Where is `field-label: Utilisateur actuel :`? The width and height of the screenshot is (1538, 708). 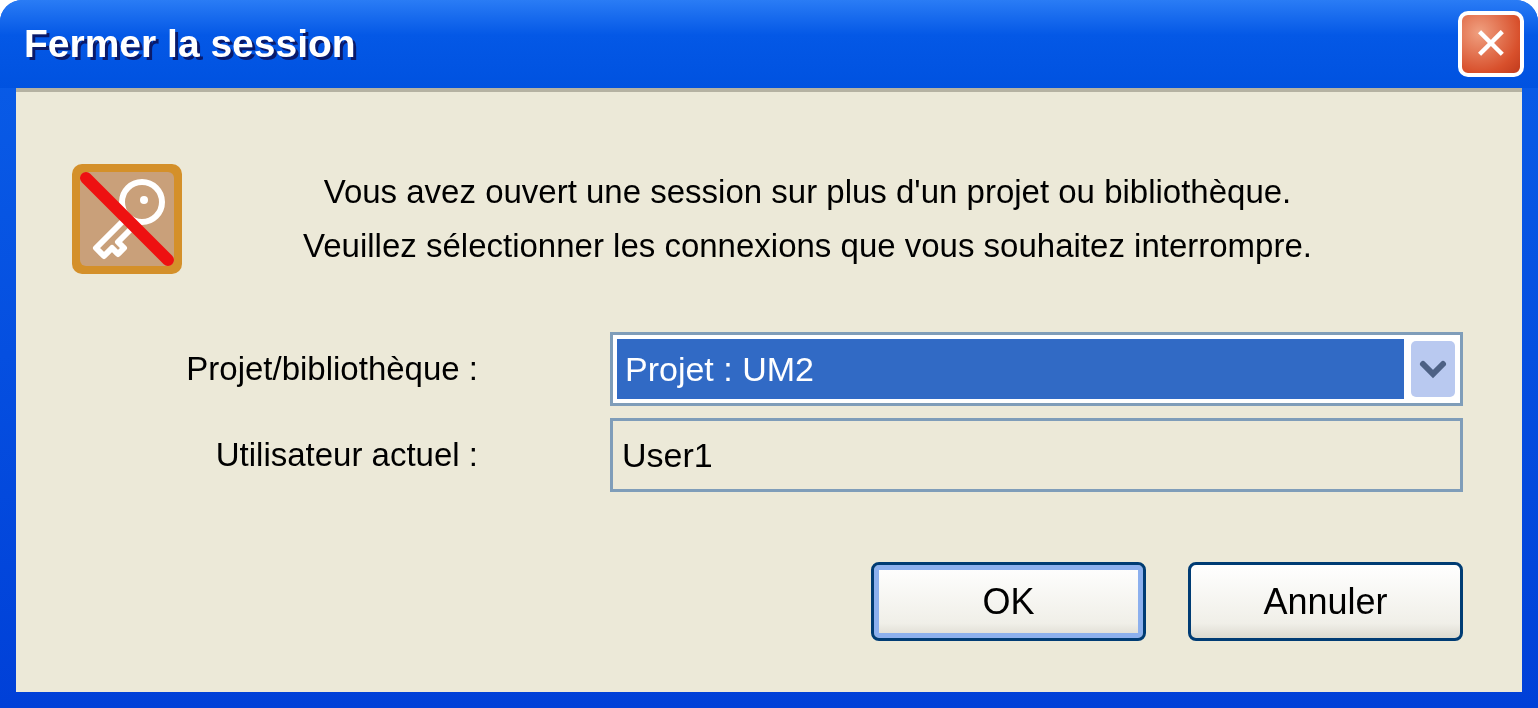
field-label: Utilisateur actuel : is located at coordinates (346, 455).